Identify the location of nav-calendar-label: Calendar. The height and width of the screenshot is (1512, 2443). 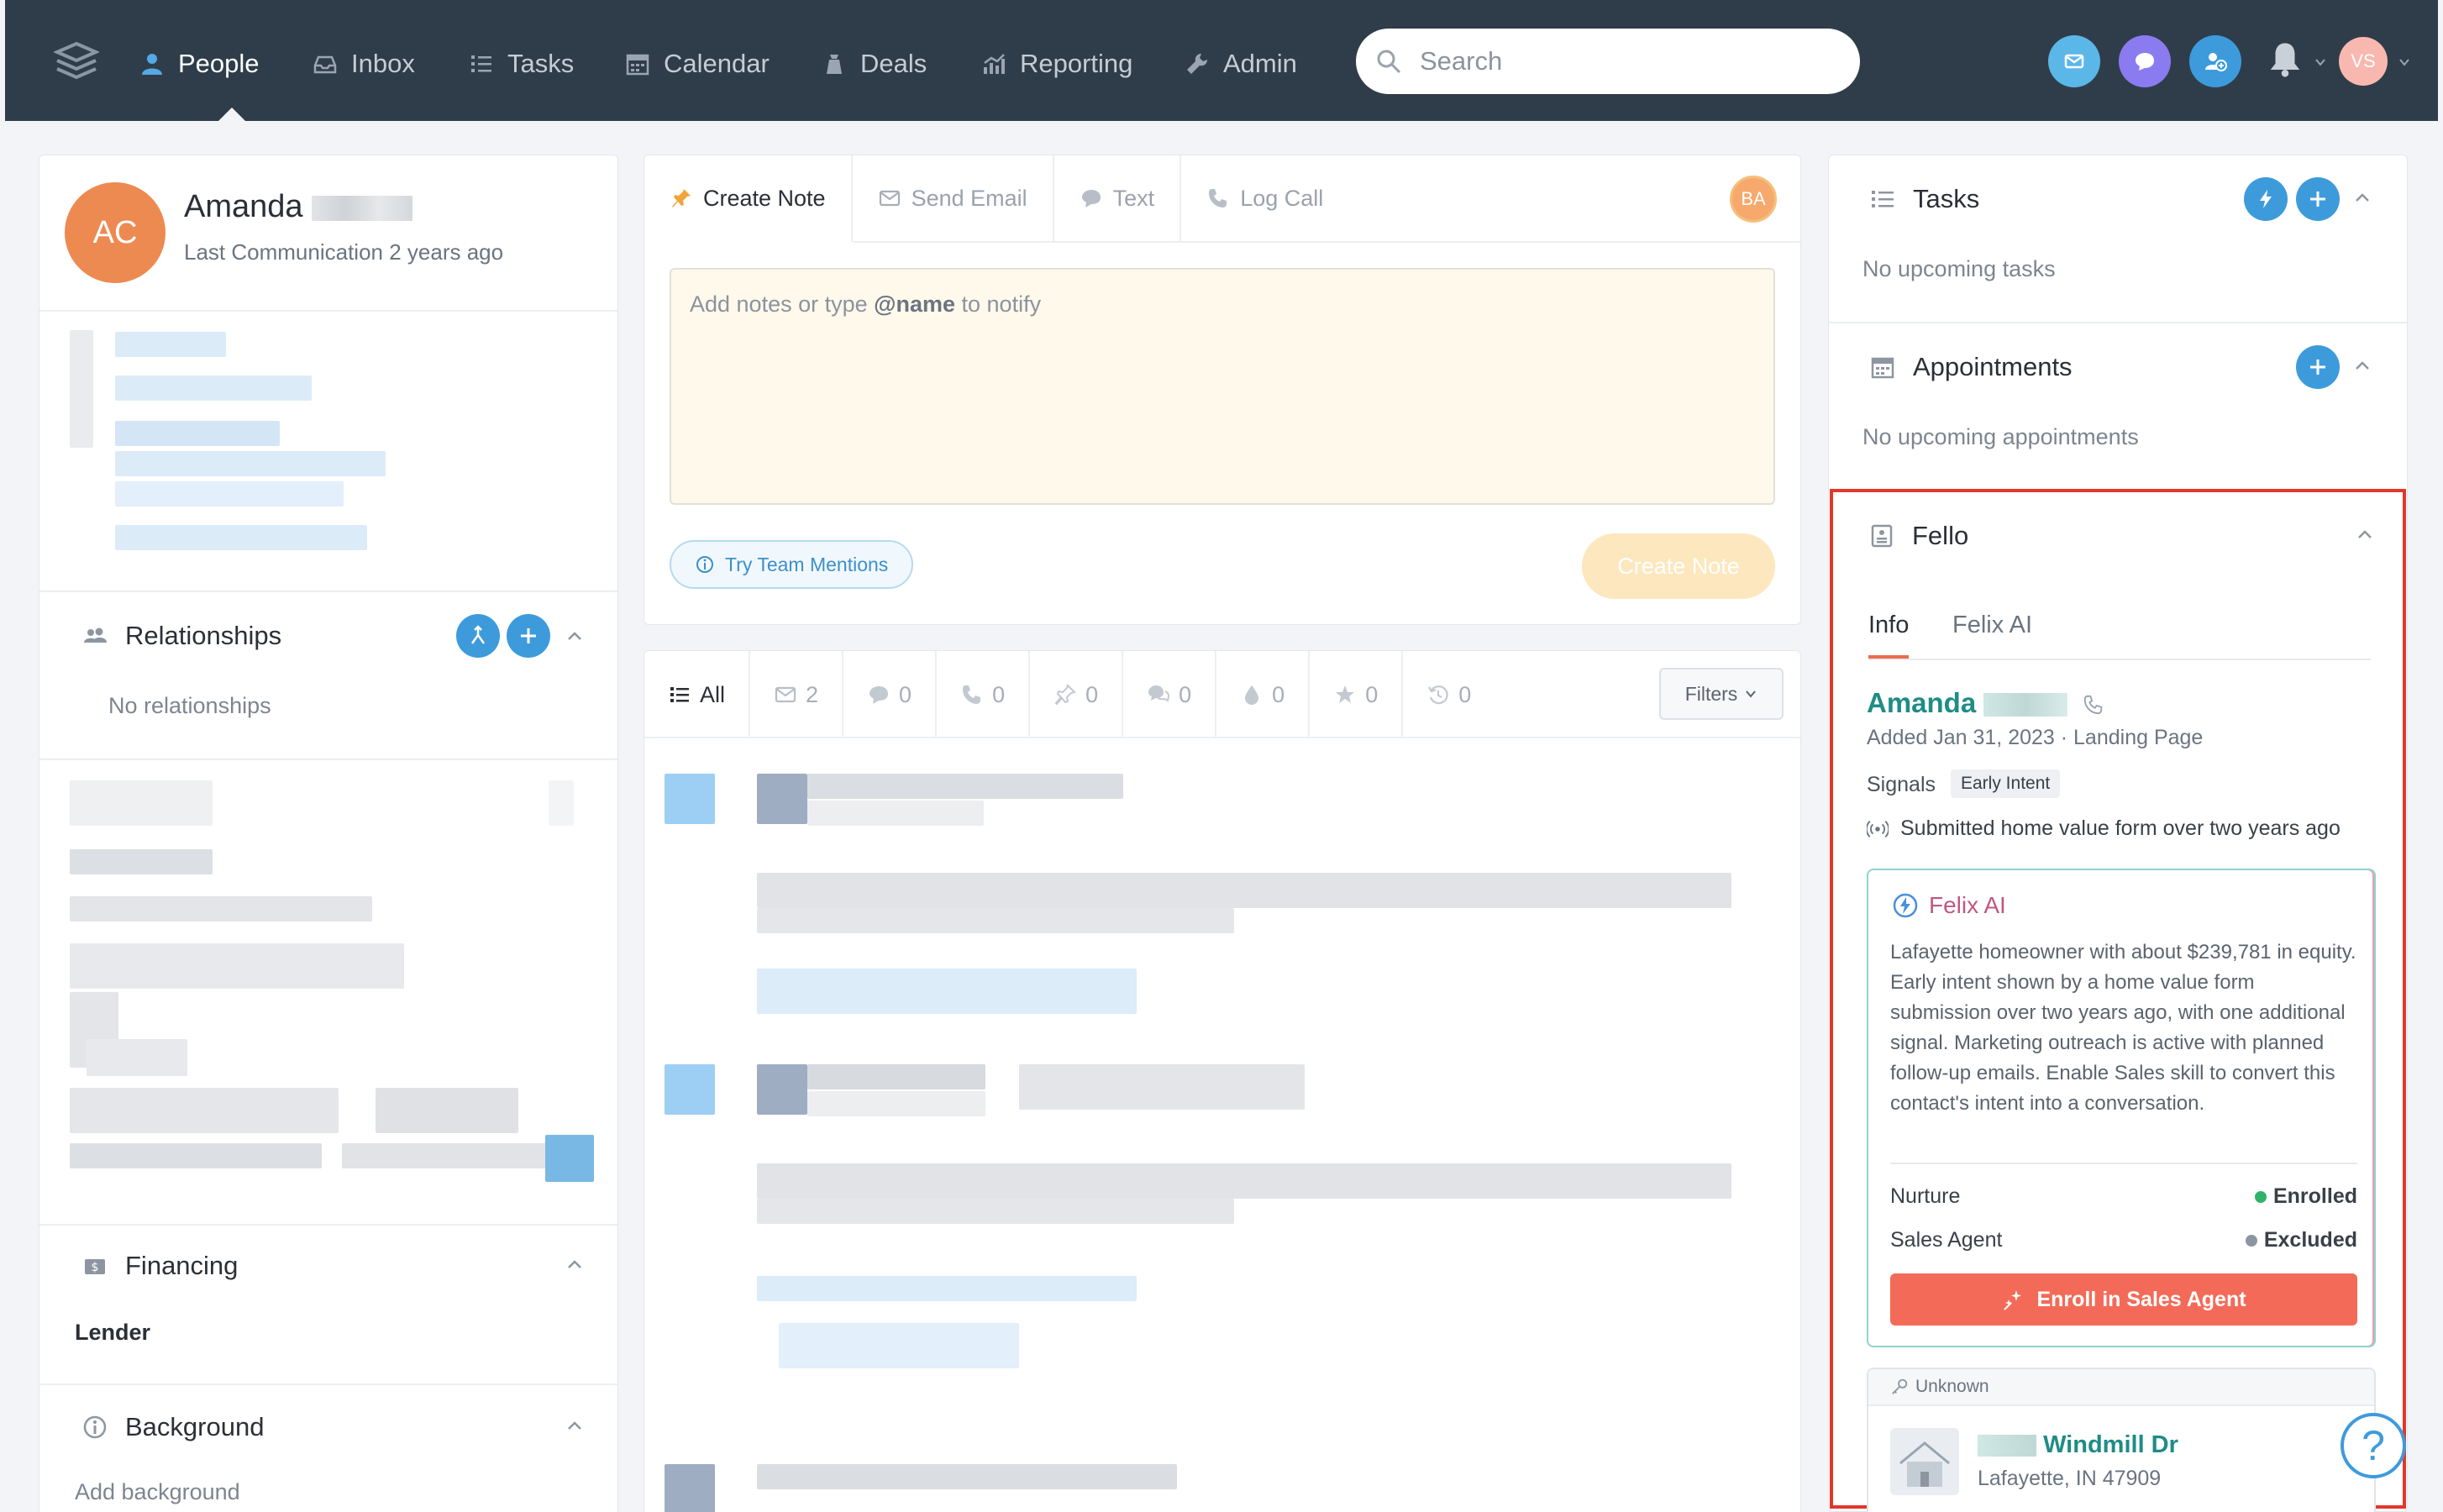
(717, 63).